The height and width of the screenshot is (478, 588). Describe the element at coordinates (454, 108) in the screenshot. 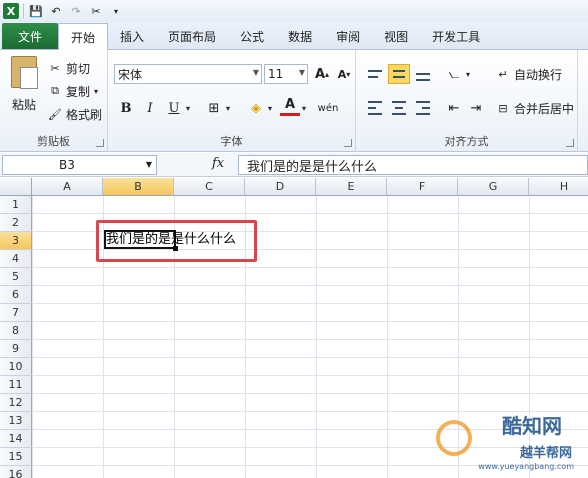

I see `decrease-indent-icon: ⇤` at that location.